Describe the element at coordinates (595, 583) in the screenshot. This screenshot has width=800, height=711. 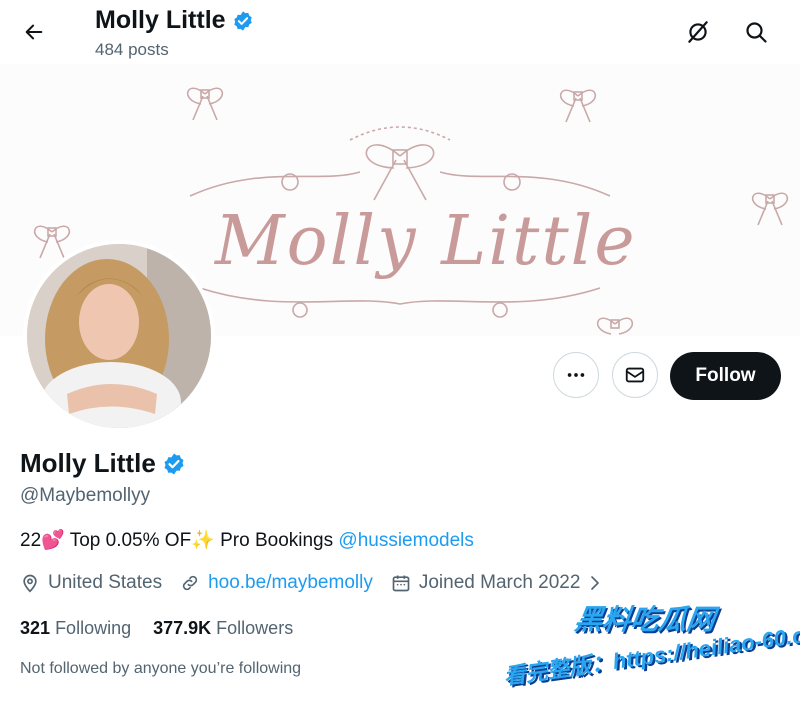
I see `chevron-right-icon` at that location.